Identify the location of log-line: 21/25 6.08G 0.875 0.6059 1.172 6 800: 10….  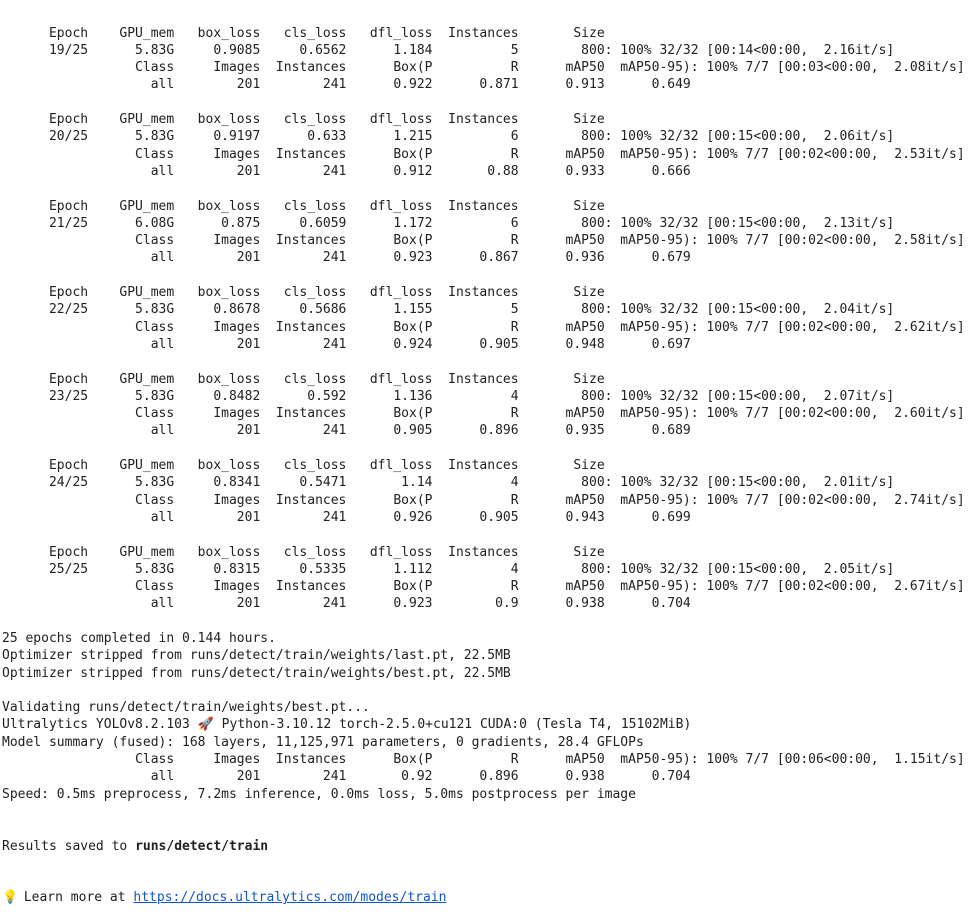
(448, 223).